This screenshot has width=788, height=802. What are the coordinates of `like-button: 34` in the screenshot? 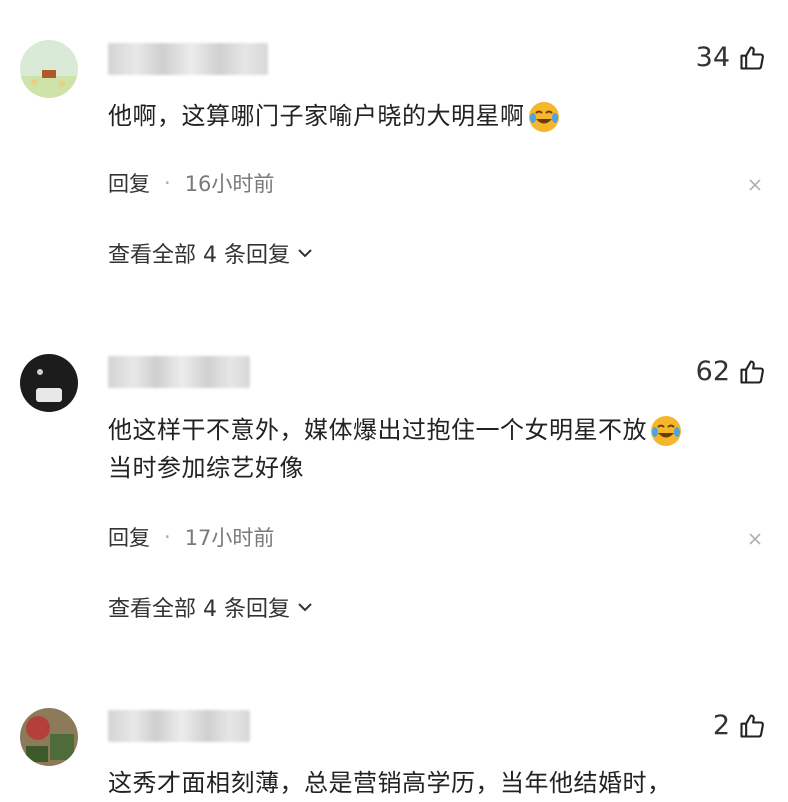 It's located at (731, 57).